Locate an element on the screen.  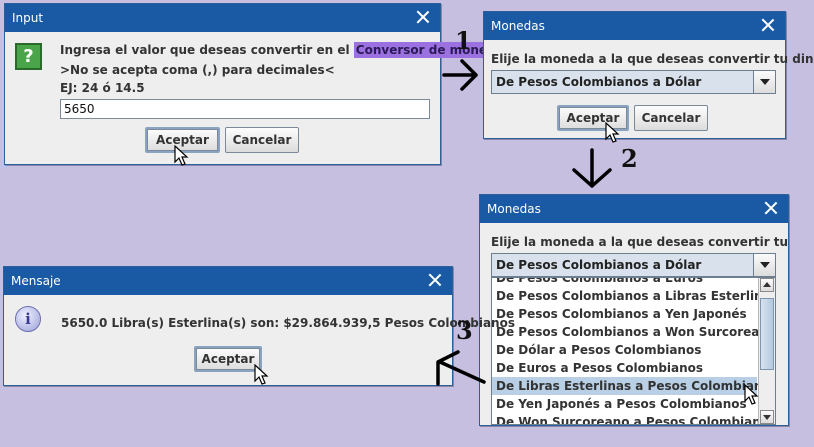
input-prompt-line2: >No se acepta coma (,) para decimales< is located at coordinates (197, 70).